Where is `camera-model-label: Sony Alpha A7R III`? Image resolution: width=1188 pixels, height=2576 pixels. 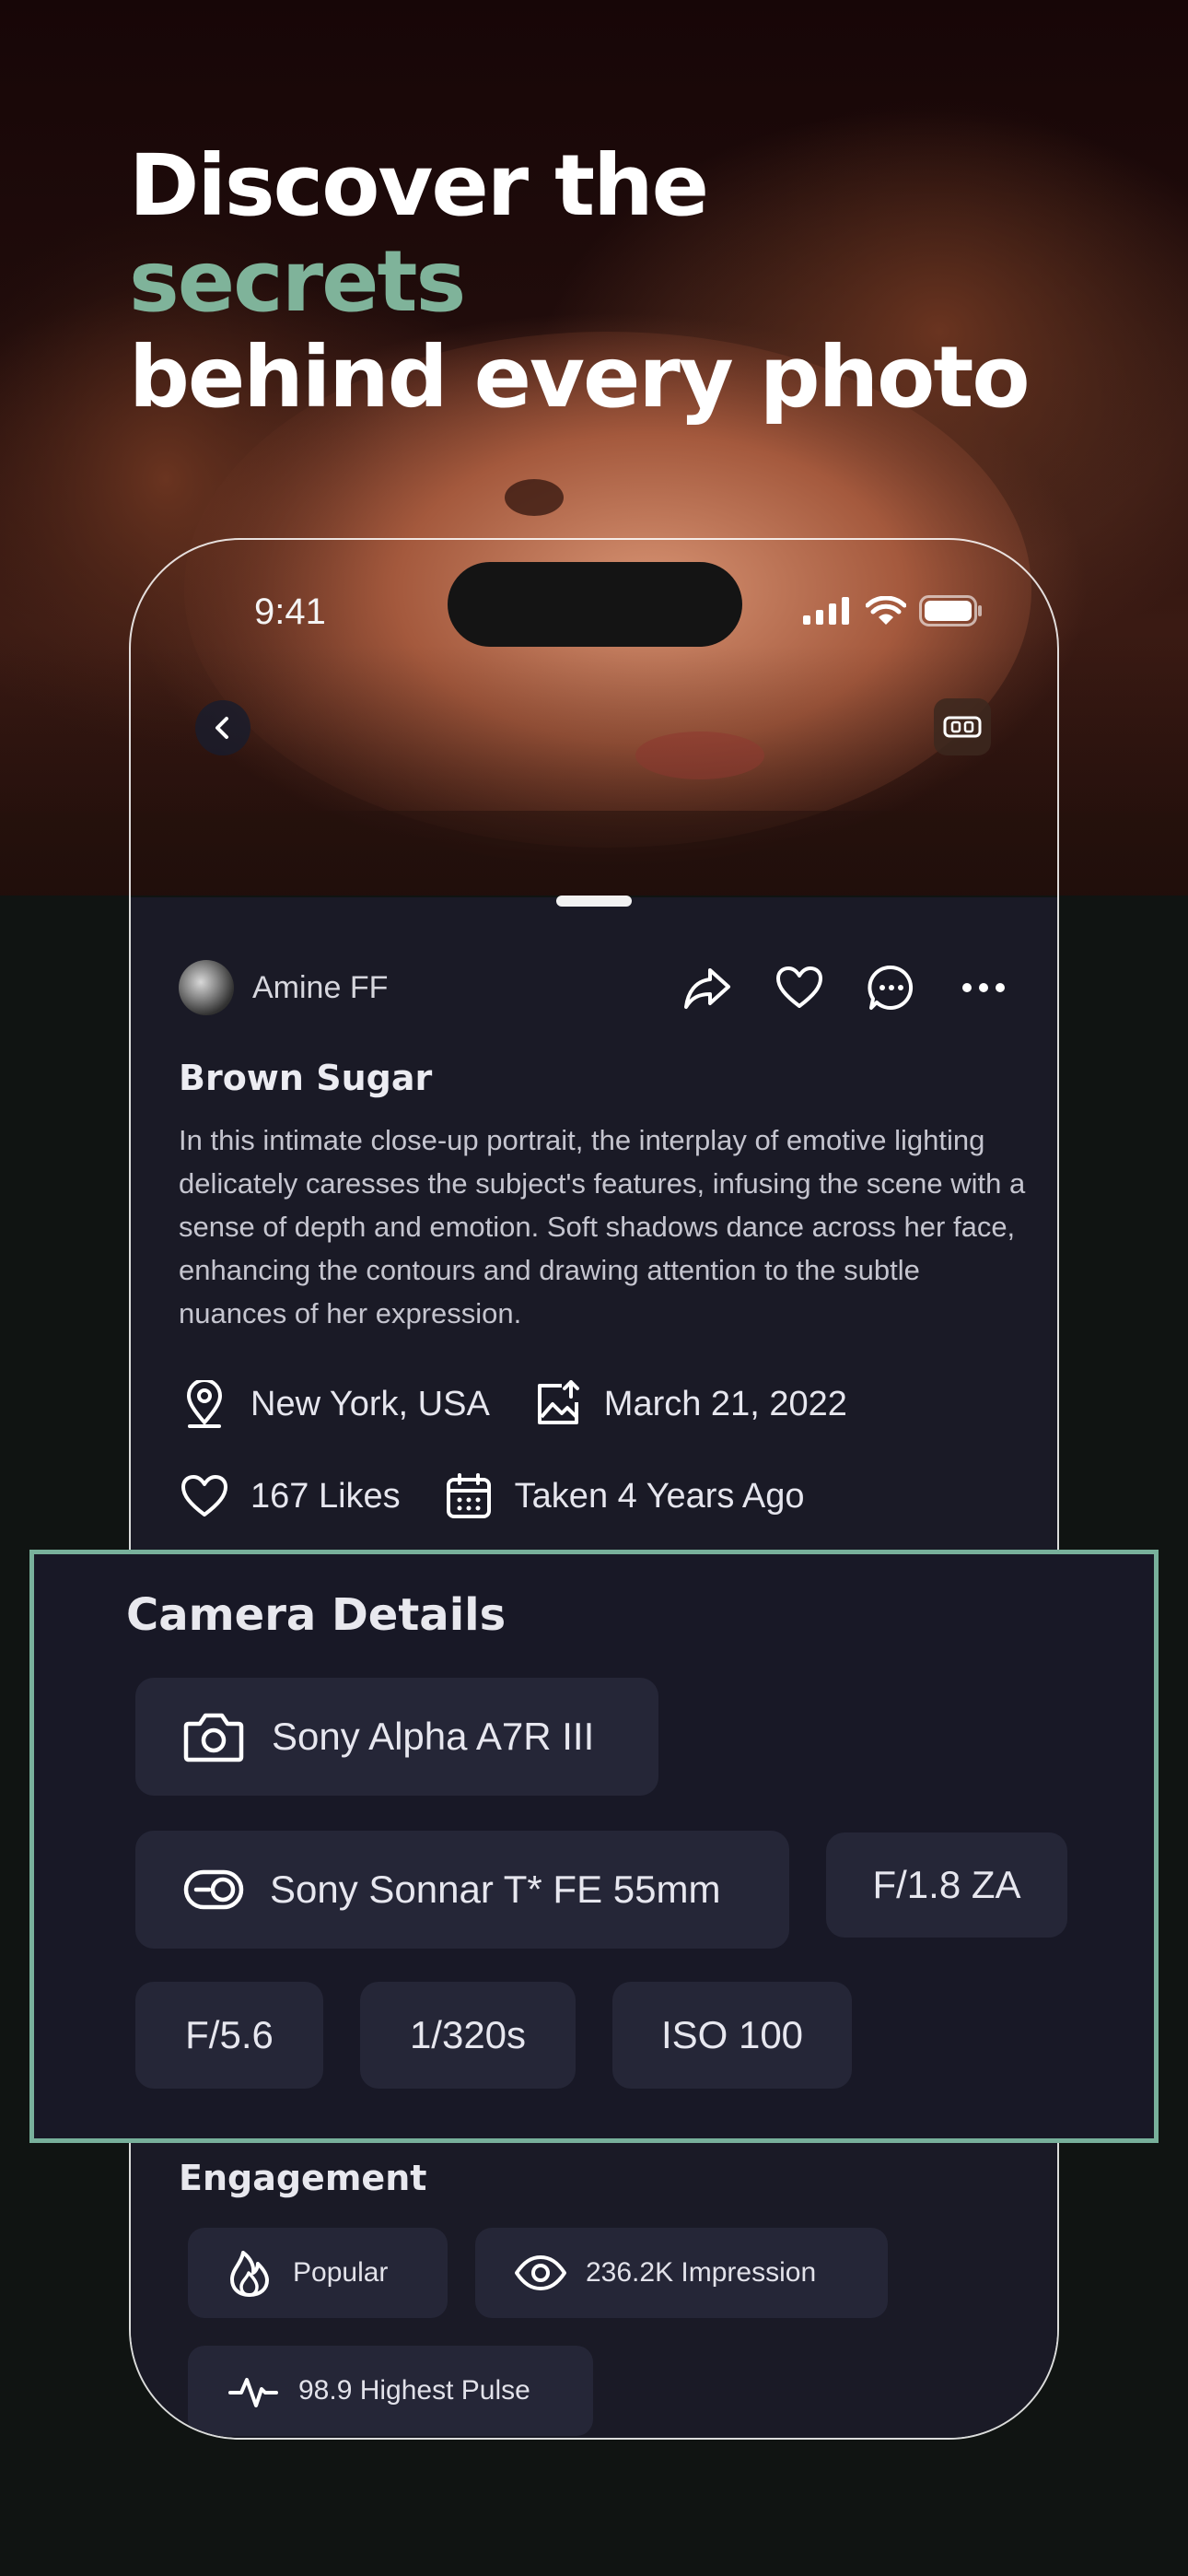
camera-model-label: Sony Alpha A7R III is located at coordinates (433, 1736).